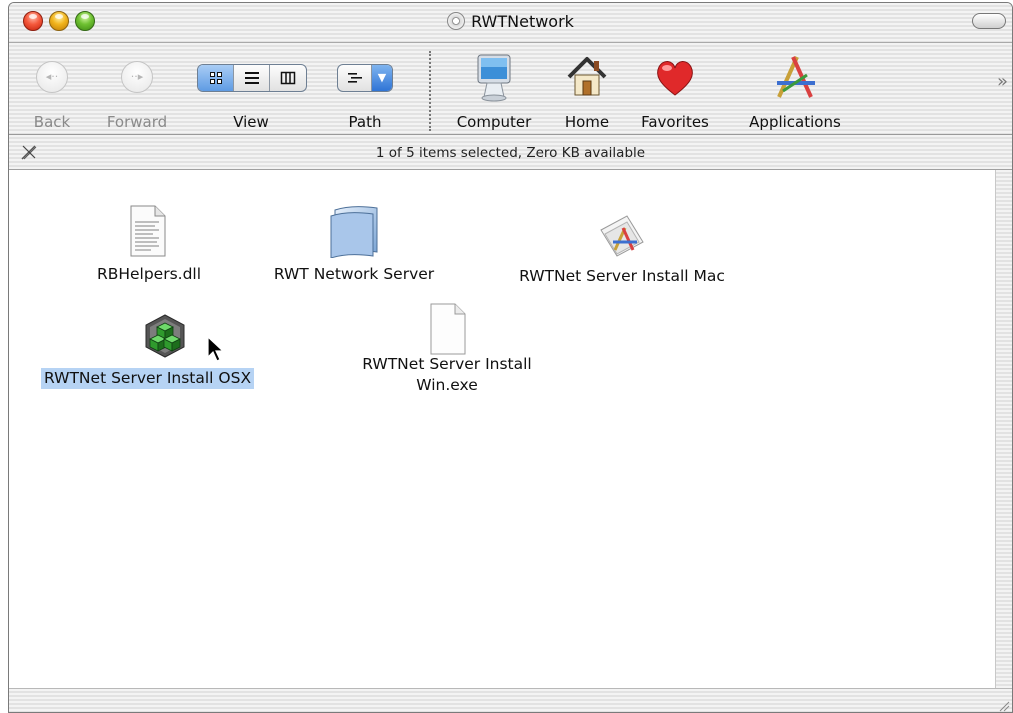 This screenshot has height=713, width=1013. I want to click on path-popup-button: ▼, so click(365, 78).